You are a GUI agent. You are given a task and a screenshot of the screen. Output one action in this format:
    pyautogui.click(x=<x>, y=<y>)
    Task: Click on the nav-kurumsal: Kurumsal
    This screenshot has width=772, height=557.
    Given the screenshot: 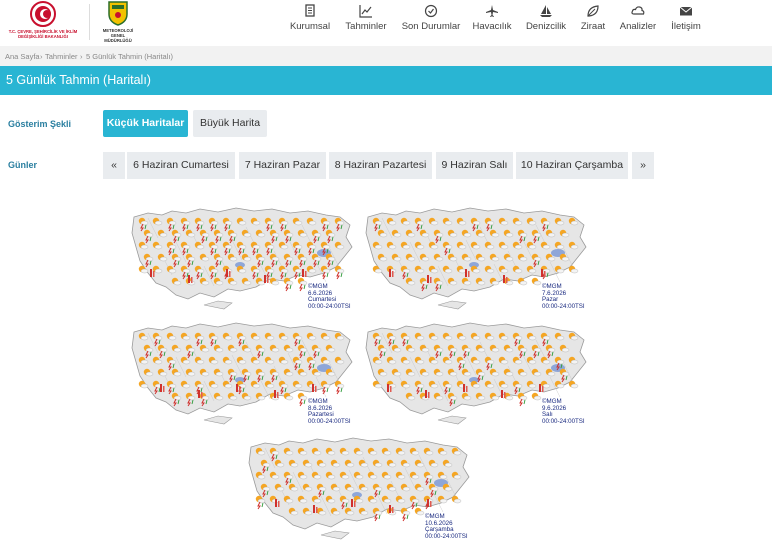 What is the action you would take?
    pyautogui.click(x=310, y=23)
    